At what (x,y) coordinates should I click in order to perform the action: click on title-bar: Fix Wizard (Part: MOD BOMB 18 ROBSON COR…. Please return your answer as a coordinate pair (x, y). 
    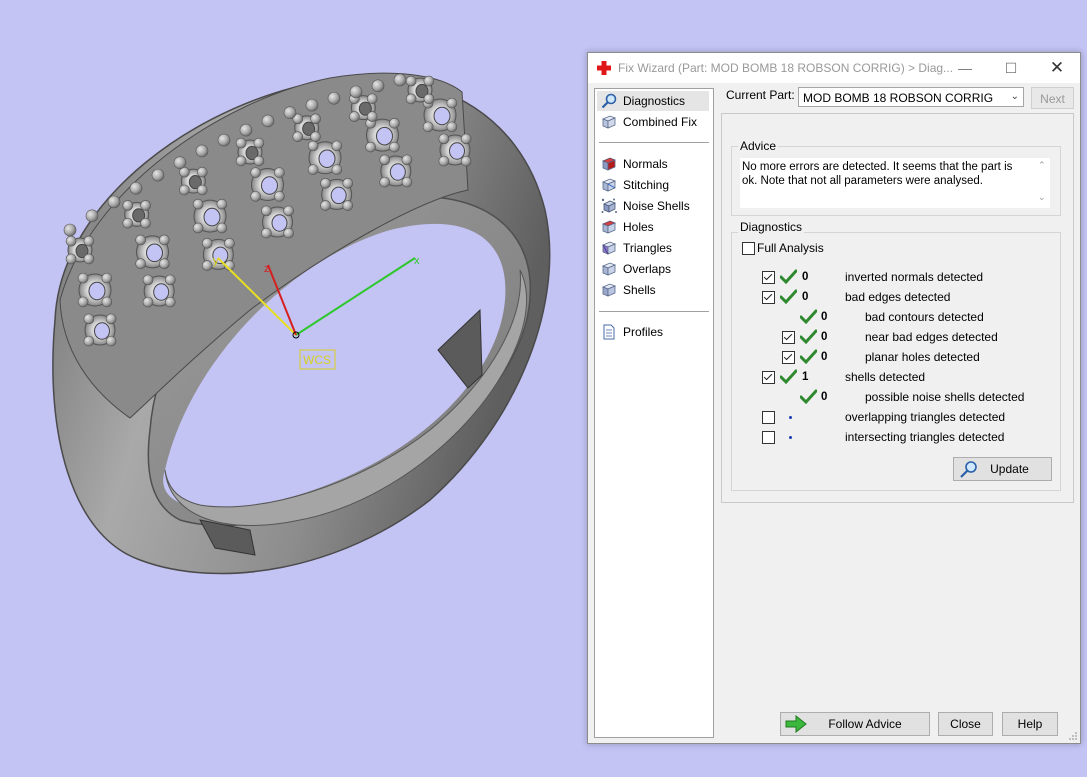
    Looking at the image, I should click on (834, 68).